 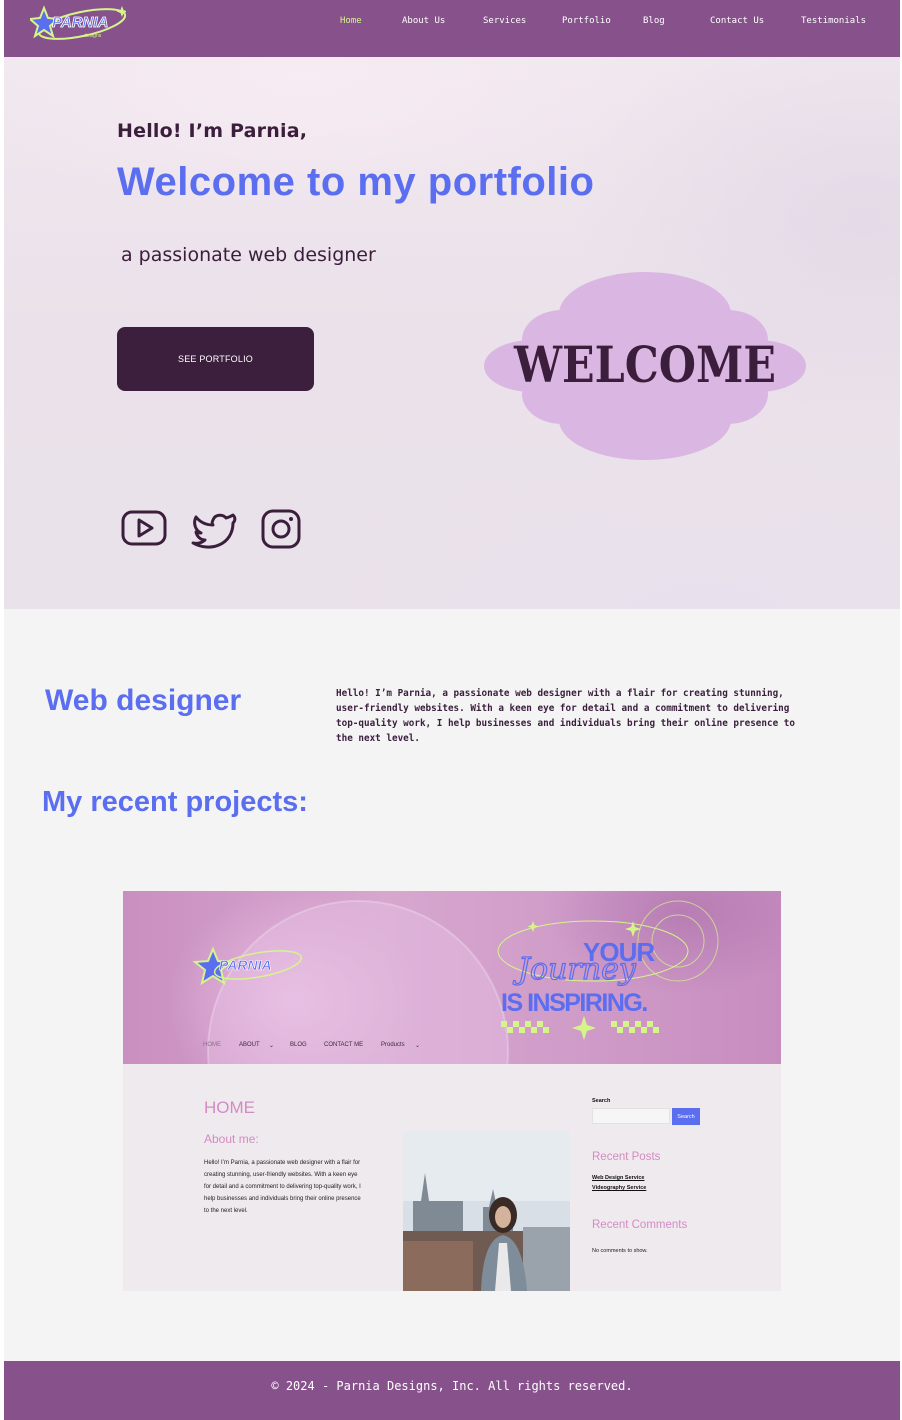 I want to click on youtube-icon, so click(x=144, y=529).